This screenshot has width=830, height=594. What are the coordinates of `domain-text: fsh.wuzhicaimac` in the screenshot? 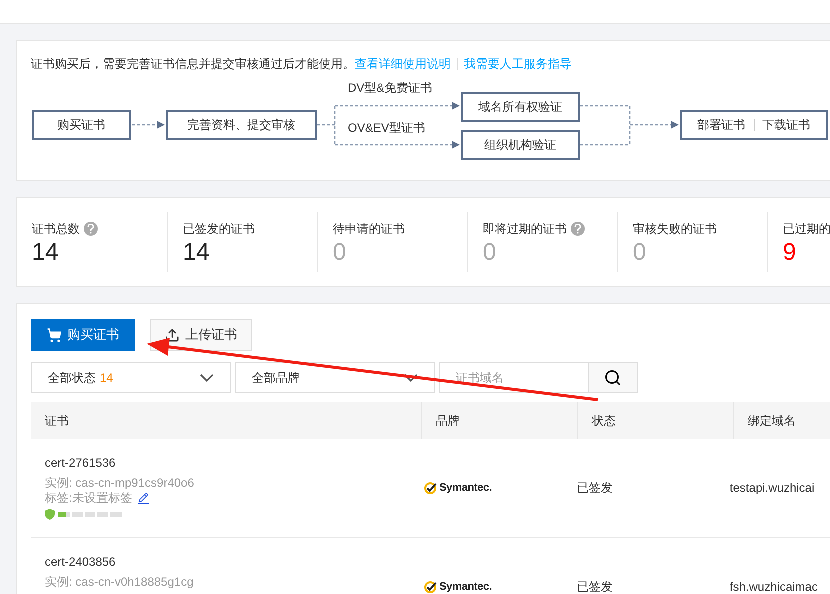 It's located at (774, 586).